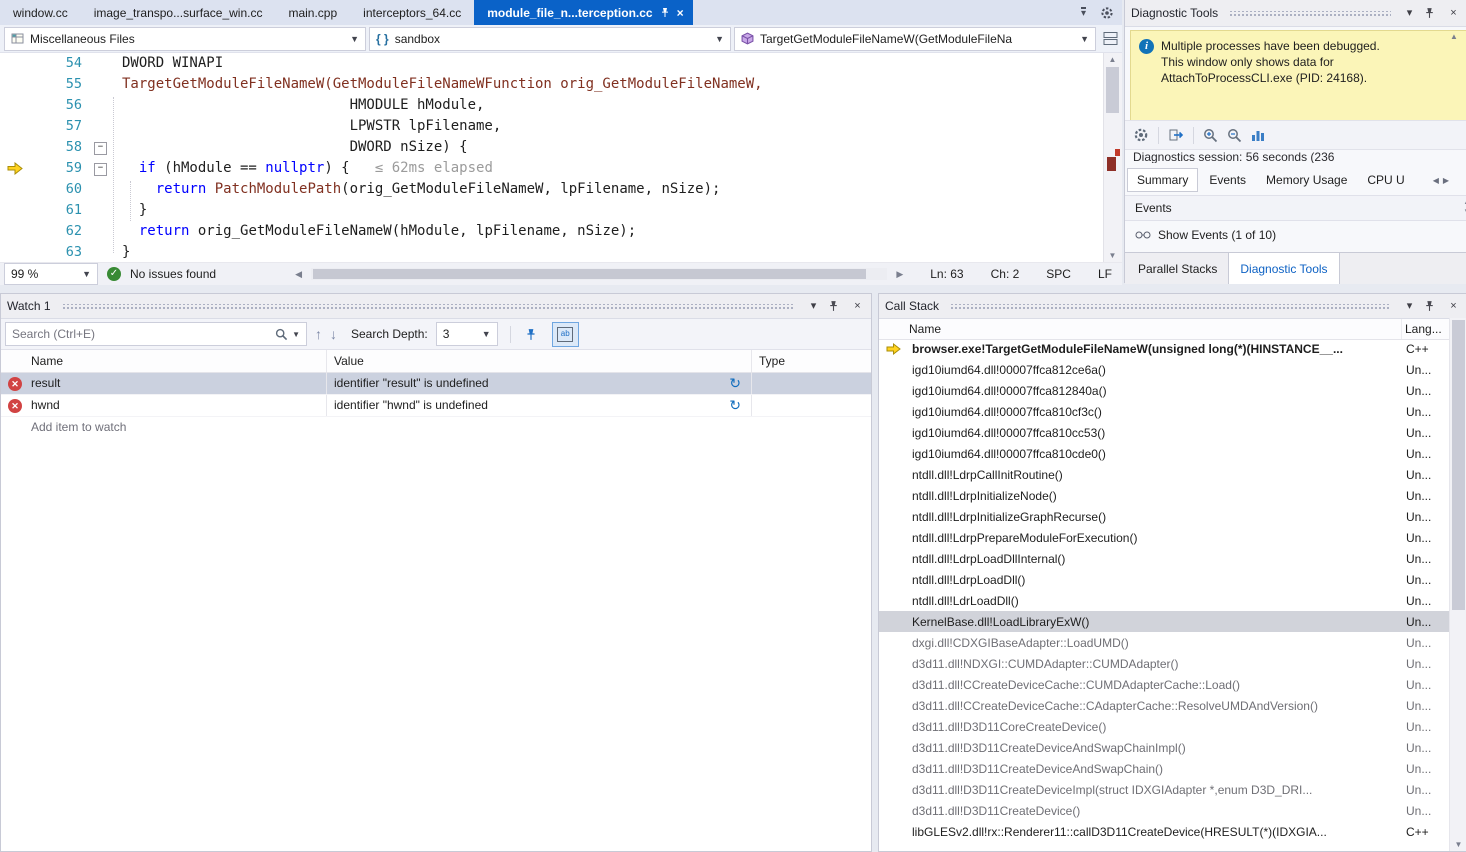  Describe the element at coordinates (436, 427) in the screenshot. I see `add-watch-item: Add item to watch` at that location.